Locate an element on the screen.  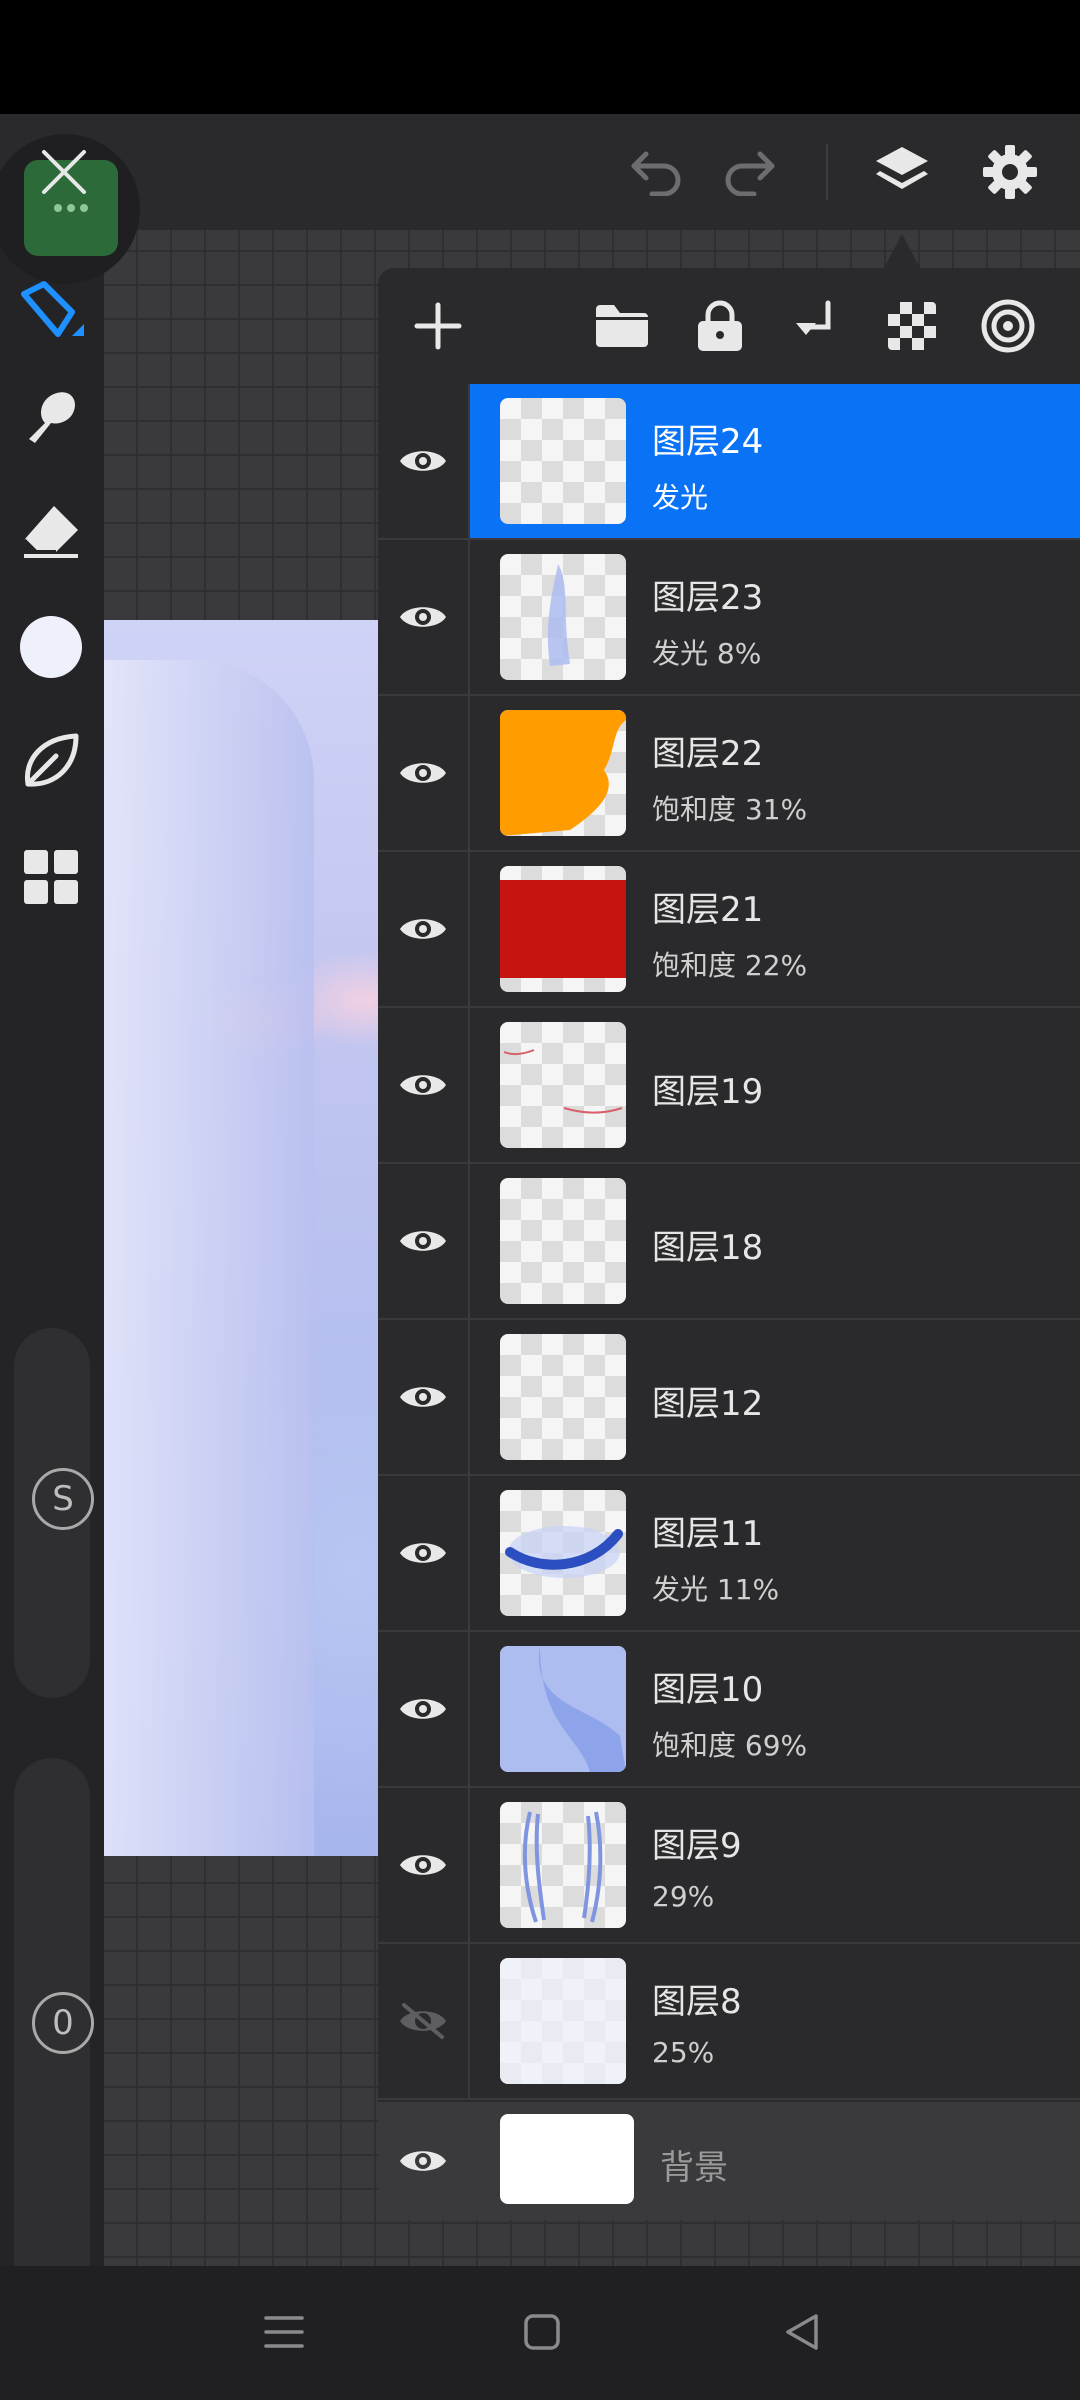
layer-main: 图层19 is located at coordinates (775, 1085).